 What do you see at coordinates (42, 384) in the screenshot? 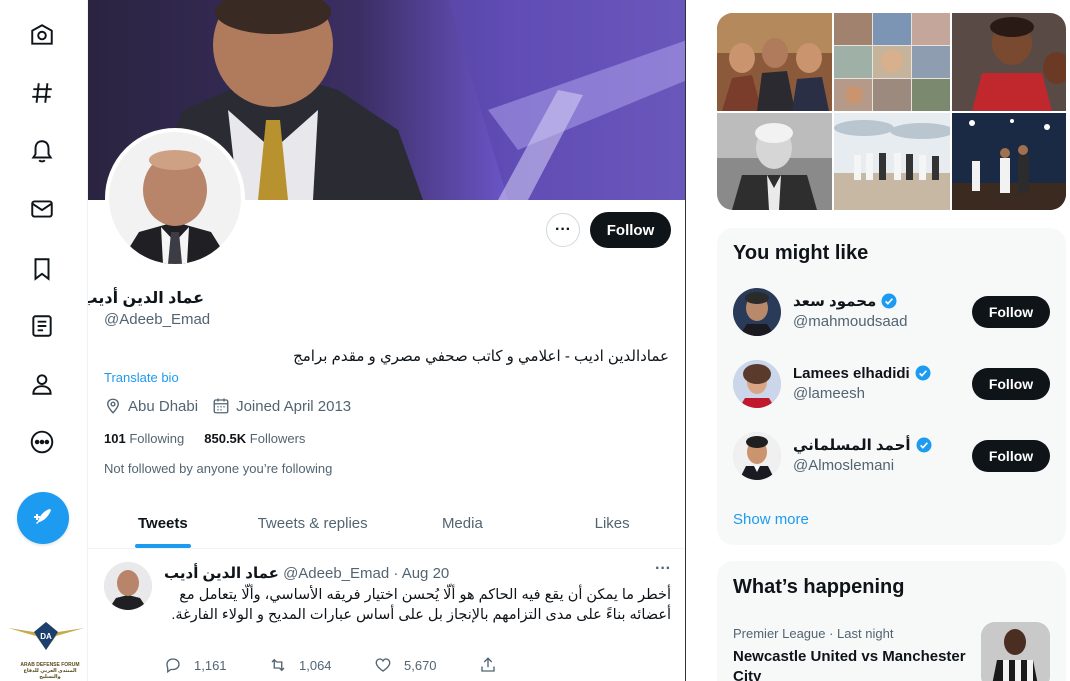
I see `profile-icon` at bounding box center [42, 384].